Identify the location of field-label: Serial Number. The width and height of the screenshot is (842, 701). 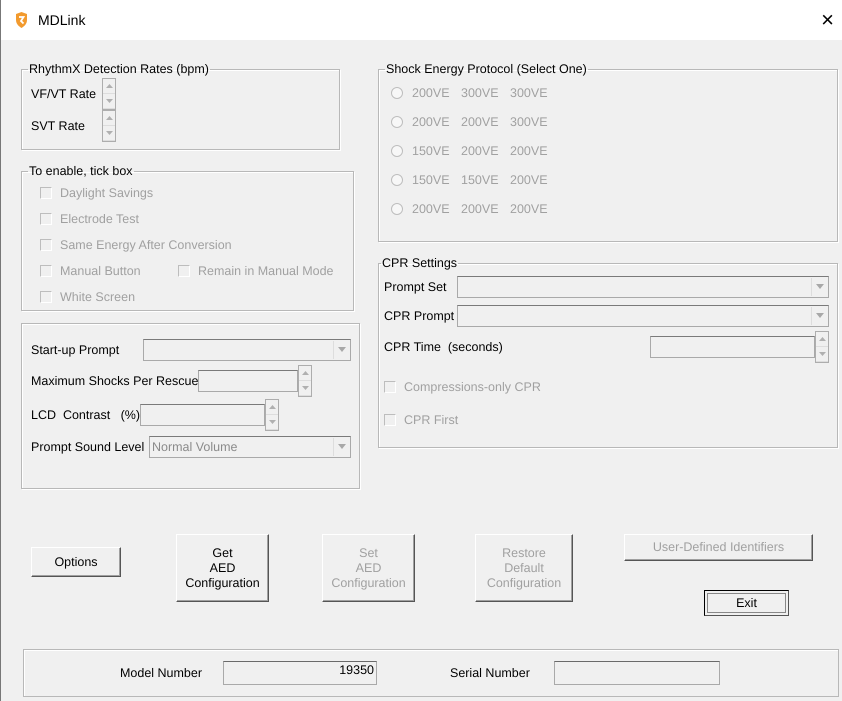
(490, 673).